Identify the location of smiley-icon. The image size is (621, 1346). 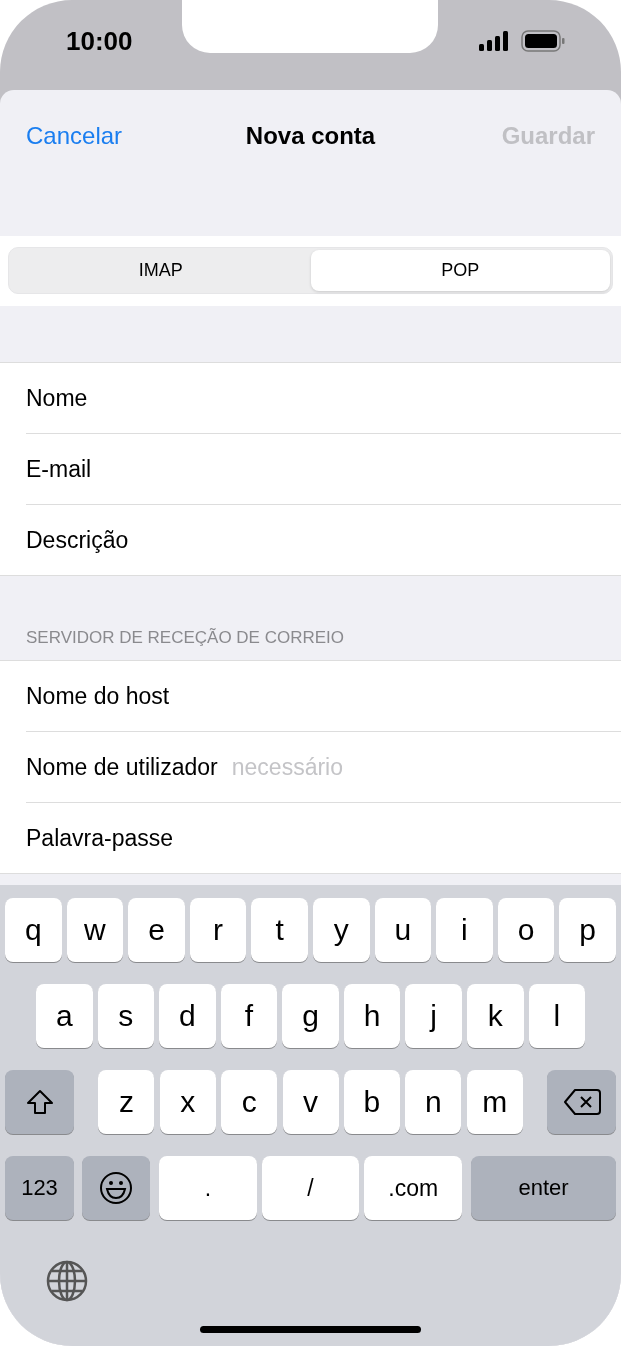
(116, 1188).